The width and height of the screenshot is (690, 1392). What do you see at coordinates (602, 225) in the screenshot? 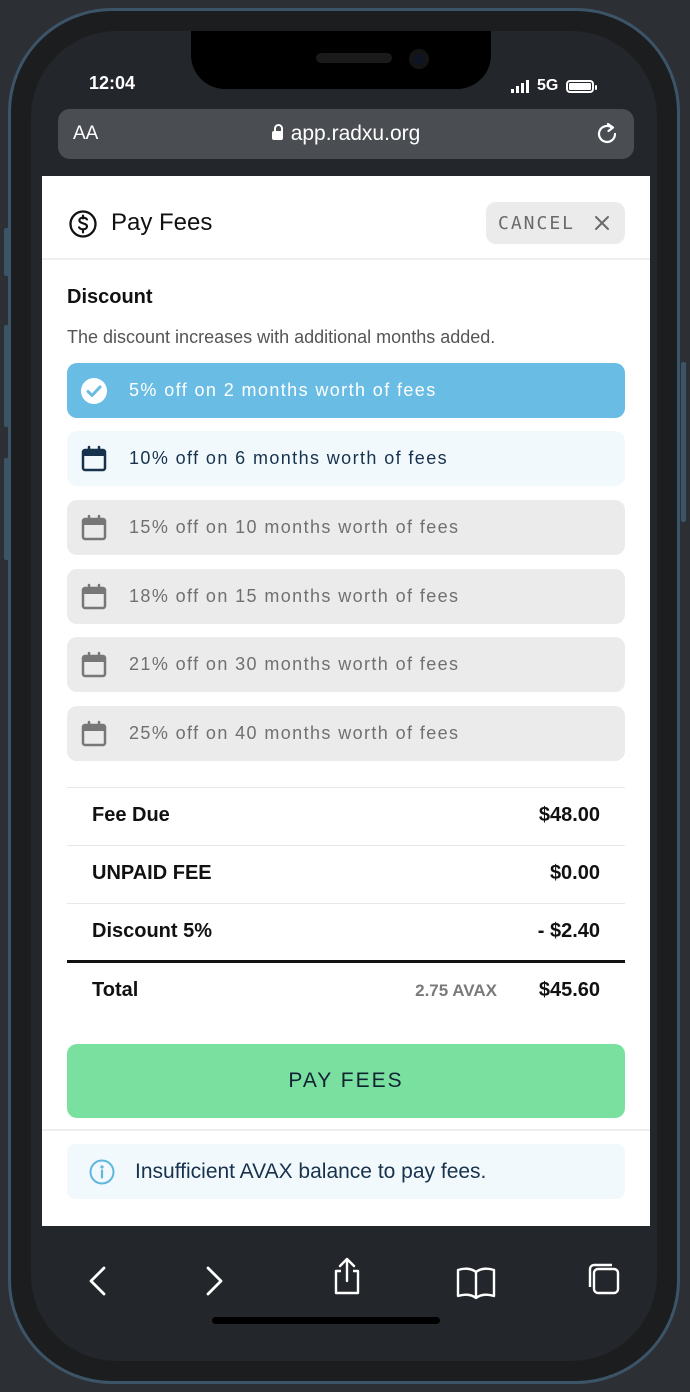
I see `close-icon` at bounding box center [602, 225].